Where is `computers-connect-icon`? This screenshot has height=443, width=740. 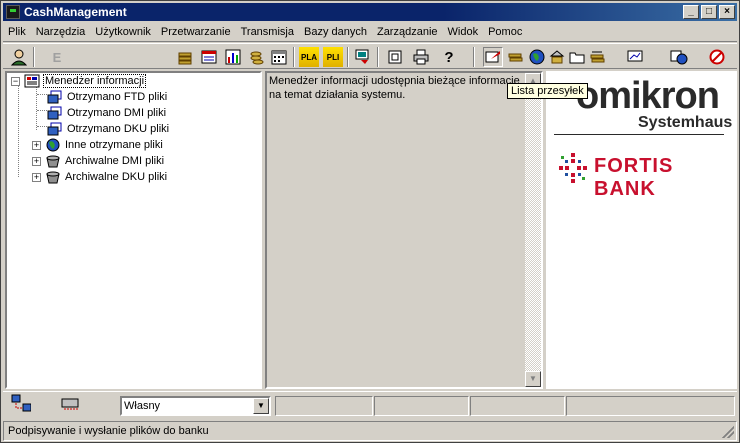 computers-connect-icon is located at coordinates (21, 404).